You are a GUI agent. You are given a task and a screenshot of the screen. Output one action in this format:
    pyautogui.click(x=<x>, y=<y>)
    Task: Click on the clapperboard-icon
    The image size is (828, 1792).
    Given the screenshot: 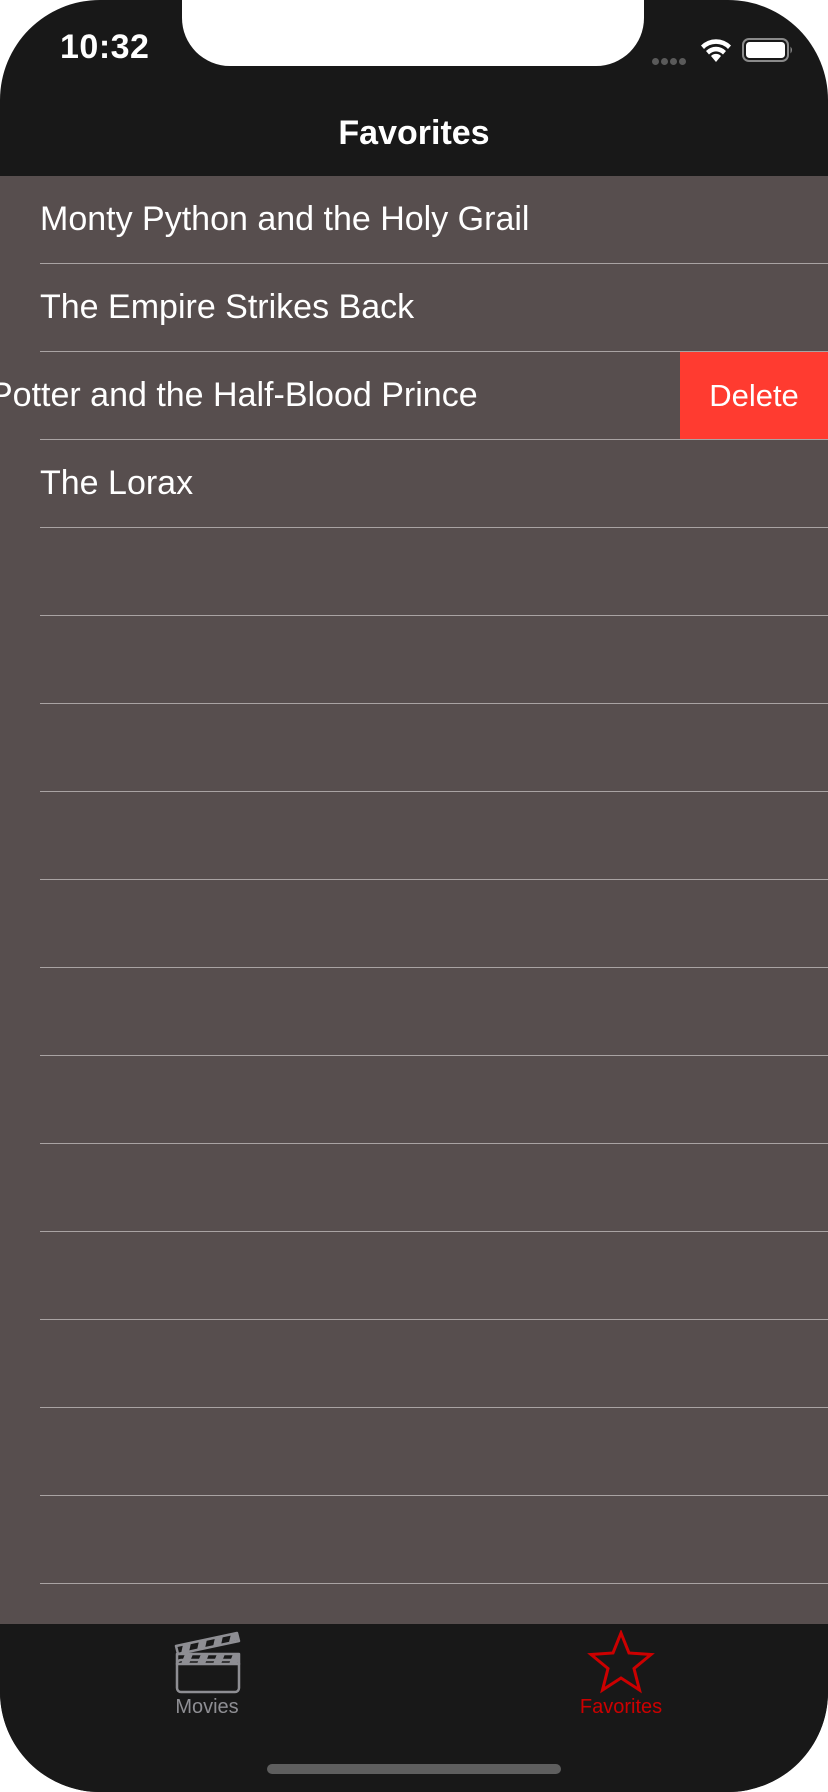 What is the action you would take?
    pyautogui.click(x=207, y=1662)
    